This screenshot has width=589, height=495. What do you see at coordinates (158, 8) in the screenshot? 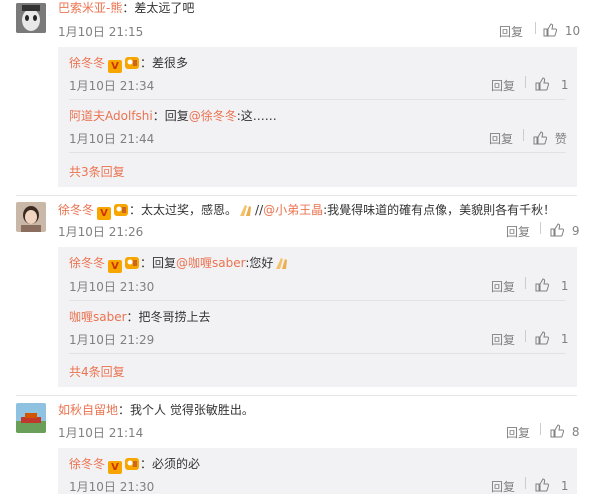
I see `comment-text: ：差太远了吧` at bounding box center [158, 8].